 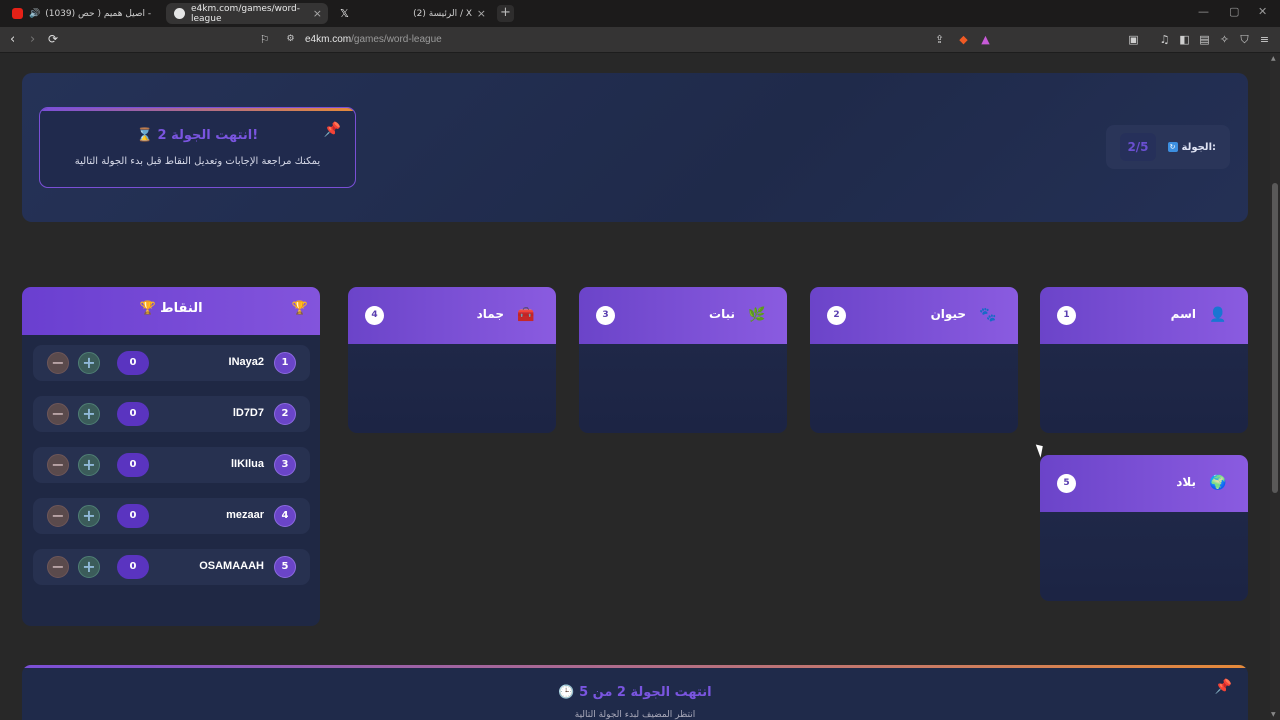 What do you see at coordinates (285, 465) in the screenshot?
I see `player-rank: 3` at bounding box center [285, 465].